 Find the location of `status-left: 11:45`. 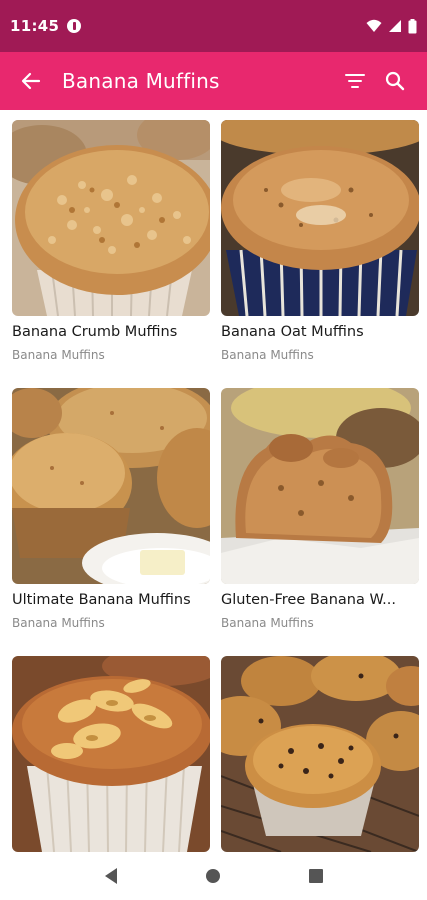

status-left: 11:45 is located at coordinates (46, 26).